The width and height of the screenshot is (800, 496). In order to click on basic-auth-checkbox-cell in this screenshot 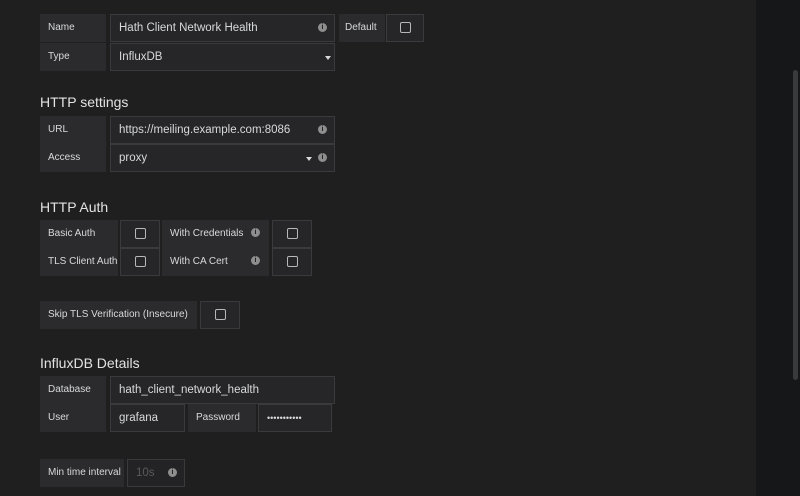, I will do `click(140, 234)`.